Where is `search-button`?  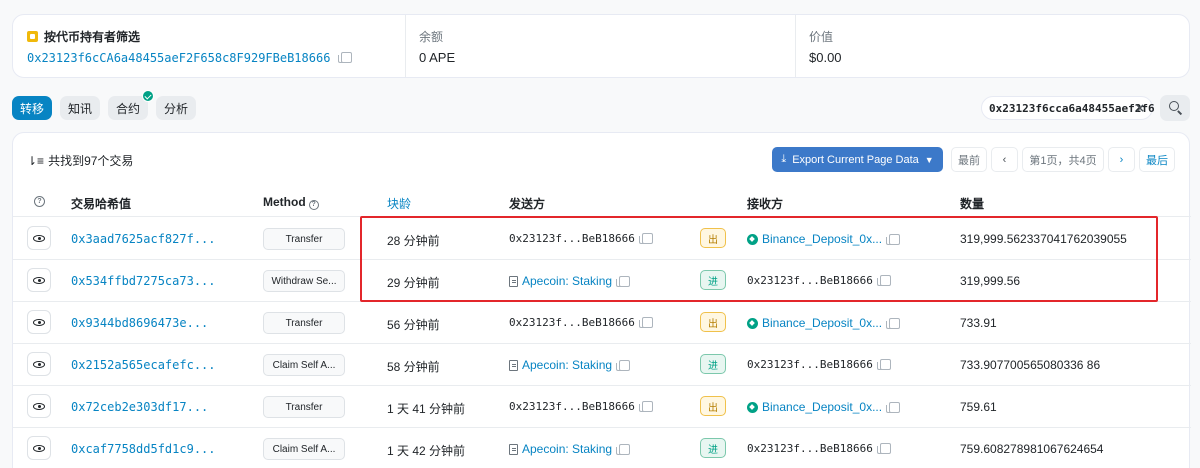 search-button is located at coordinates (1175, 108).